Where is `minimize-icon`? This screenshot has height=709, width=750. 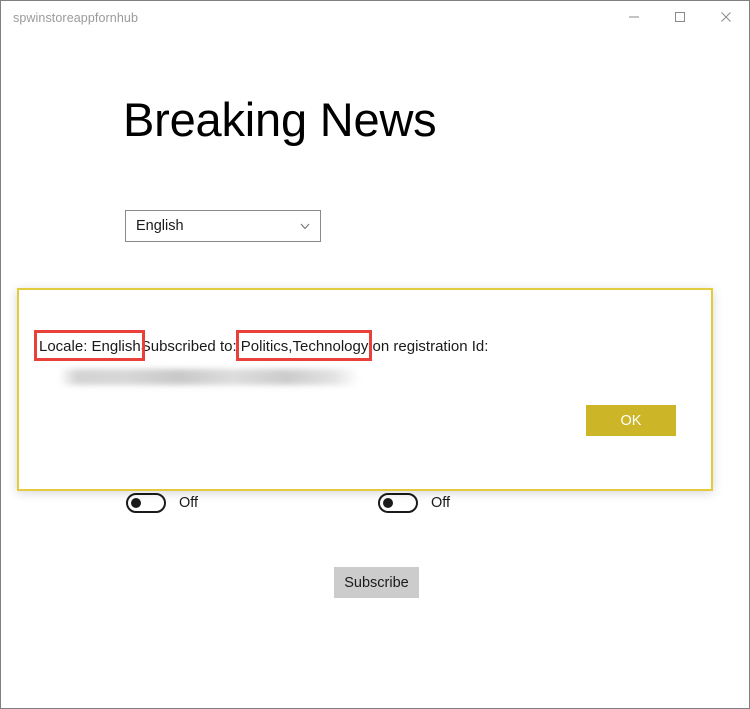 minimize-icon is located at coordinates (634, 17).